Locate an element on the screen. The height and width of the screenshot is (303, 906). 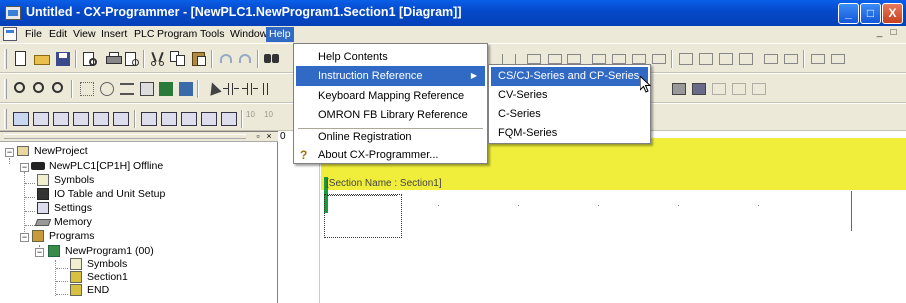
collapse-programs-toggle: − is located at coordinates (24, 237).